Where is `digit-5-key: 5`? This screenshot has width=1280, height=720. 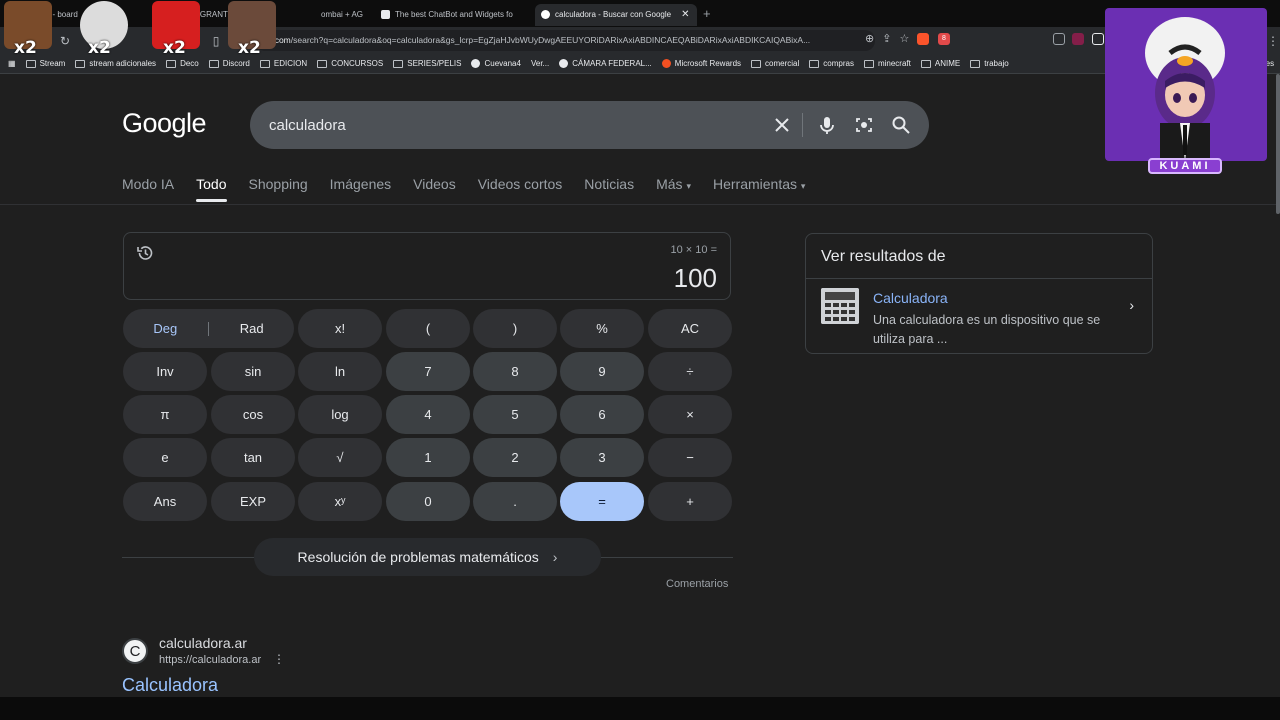
digit-5-key: 5 is located at coordinates (515, 414).